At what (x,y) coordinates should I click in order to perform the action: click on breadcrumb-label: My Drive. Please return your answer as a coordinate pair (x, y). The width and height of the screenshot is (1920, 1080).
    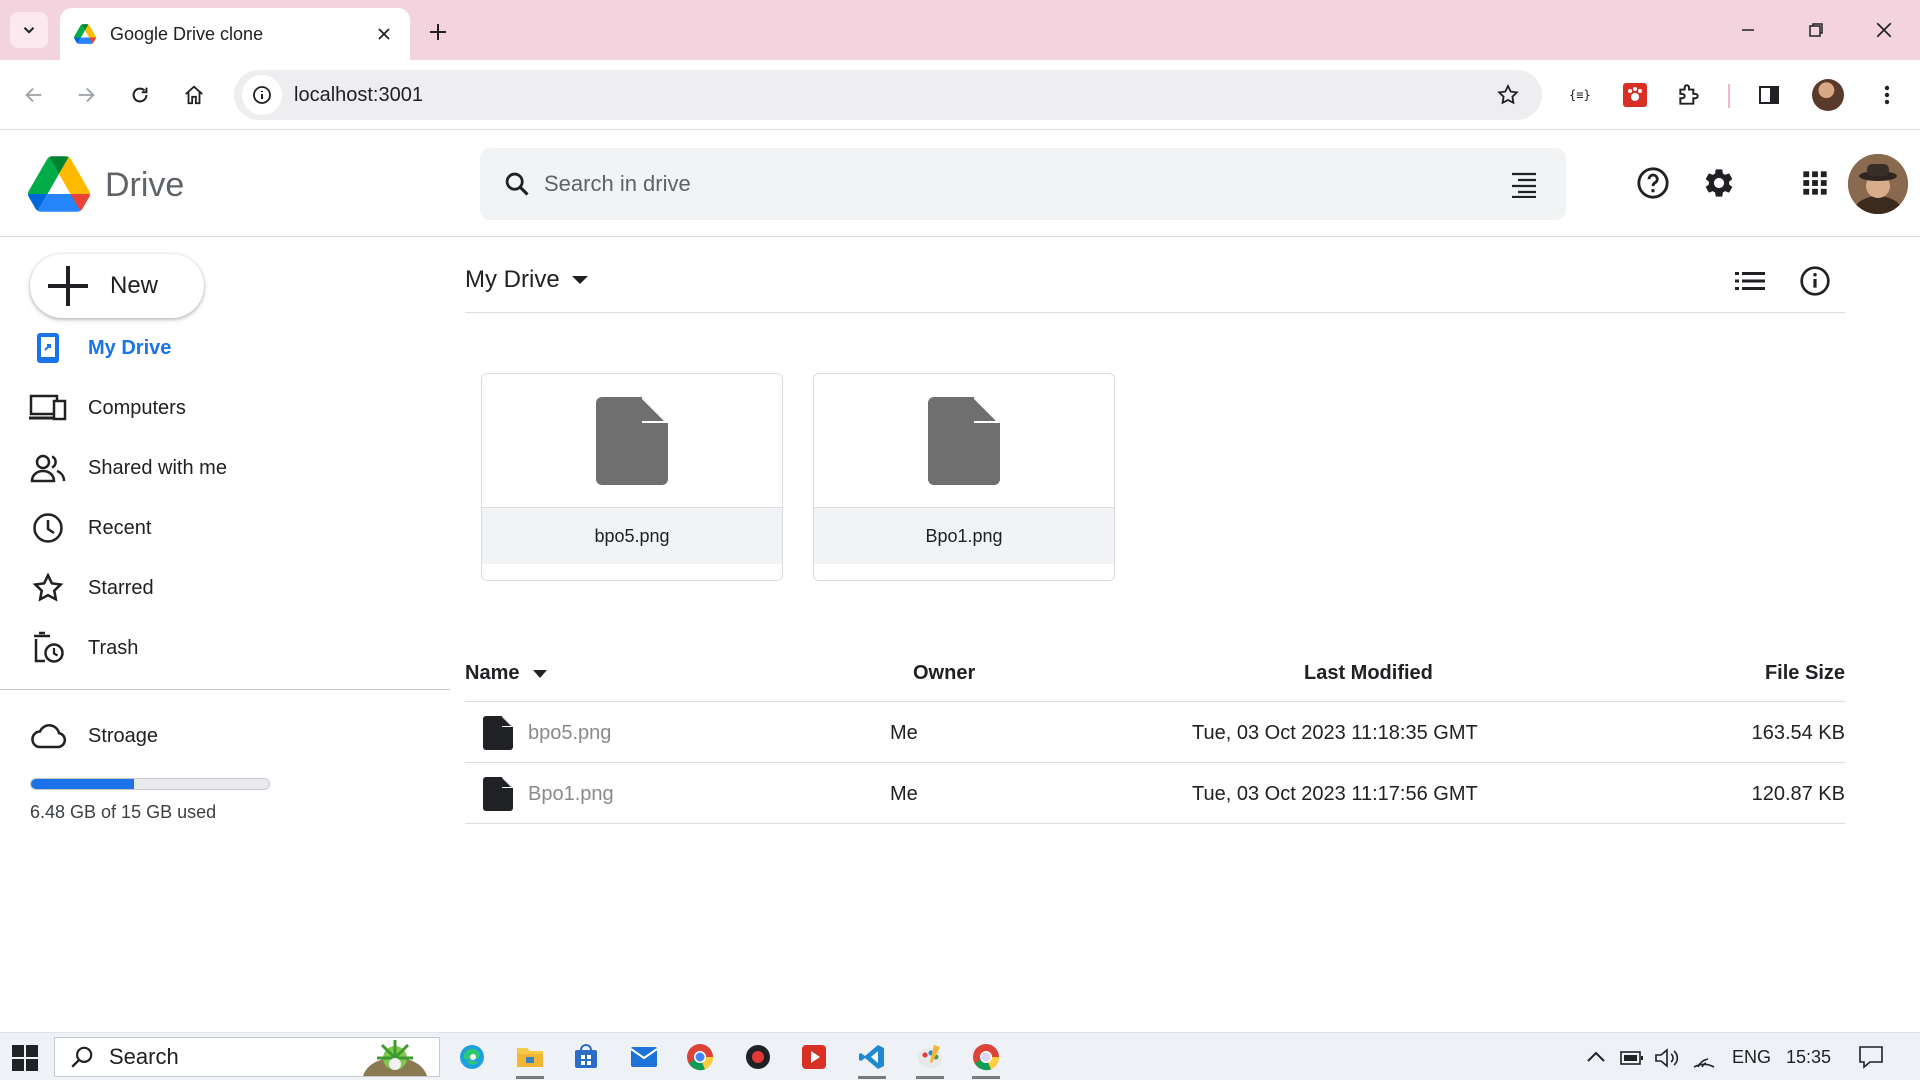
    Looking at the image, I should click on (512, 279).